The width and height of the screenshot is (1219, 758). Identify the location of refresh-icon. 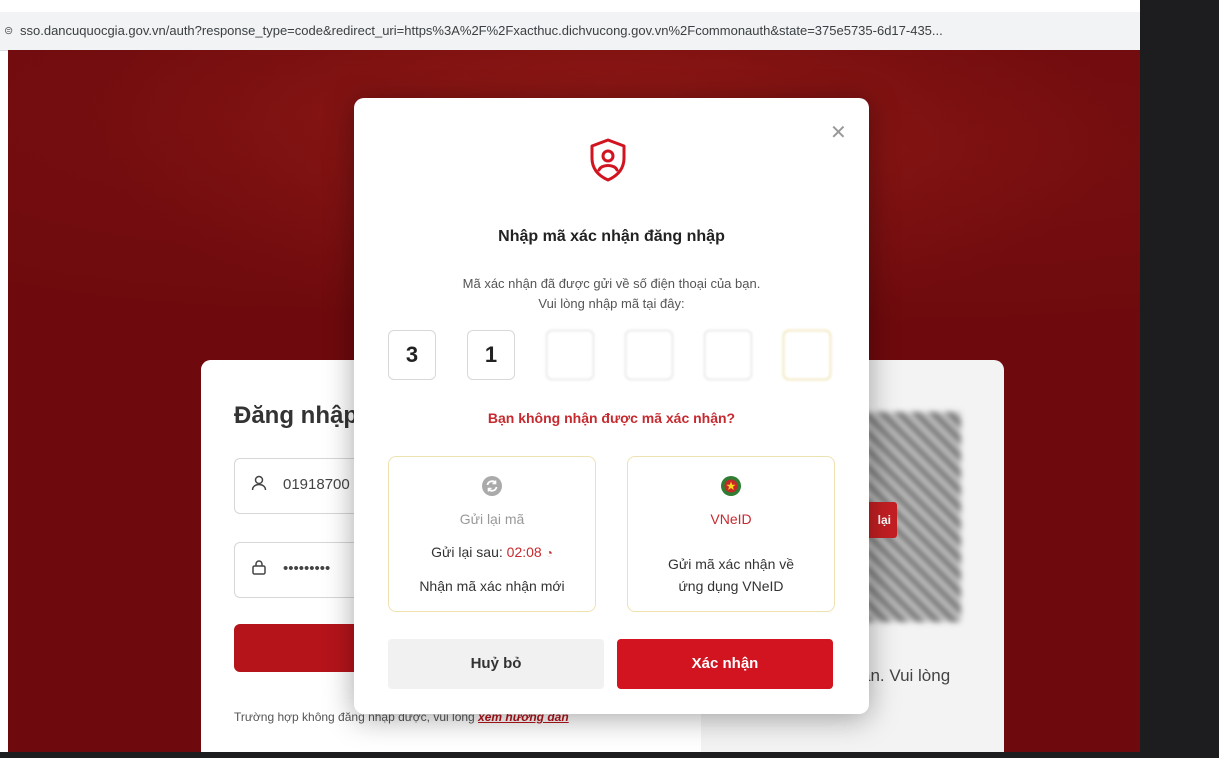
(492, 488).